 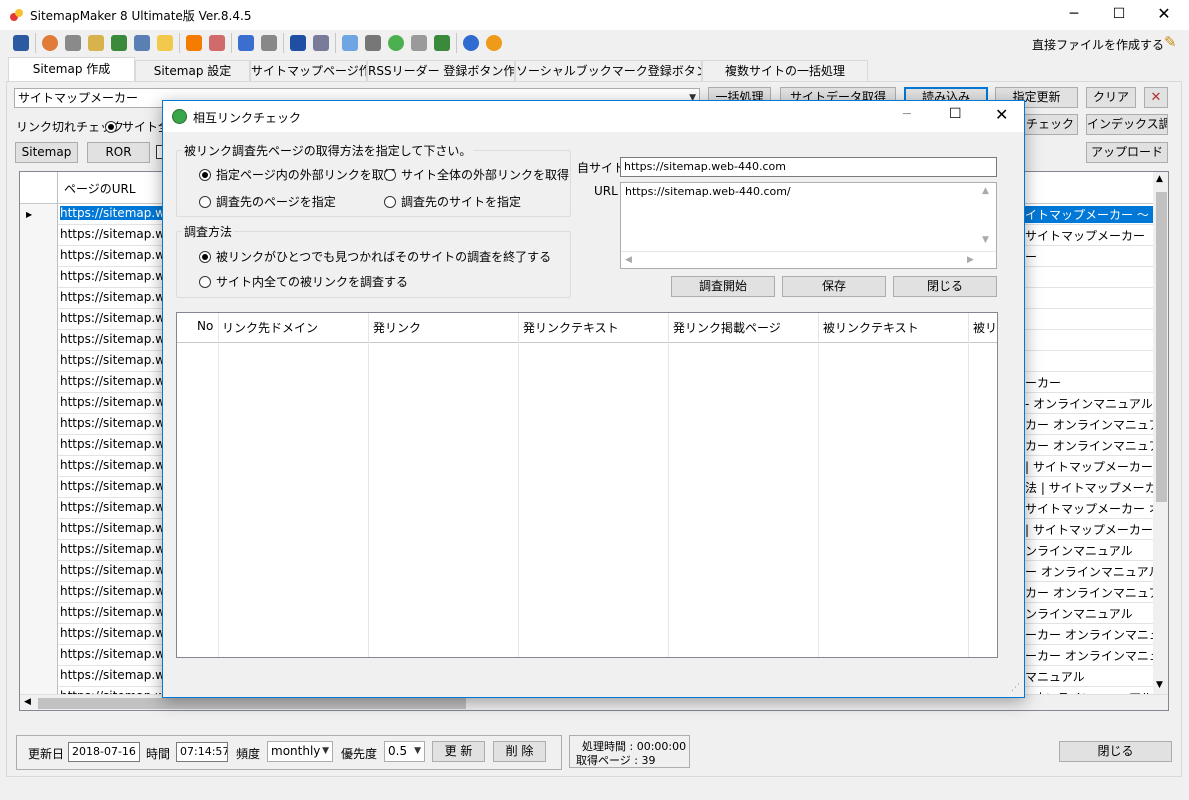 I want to click on dialog-minimize-icon: ─, so click(x=907, y=114).